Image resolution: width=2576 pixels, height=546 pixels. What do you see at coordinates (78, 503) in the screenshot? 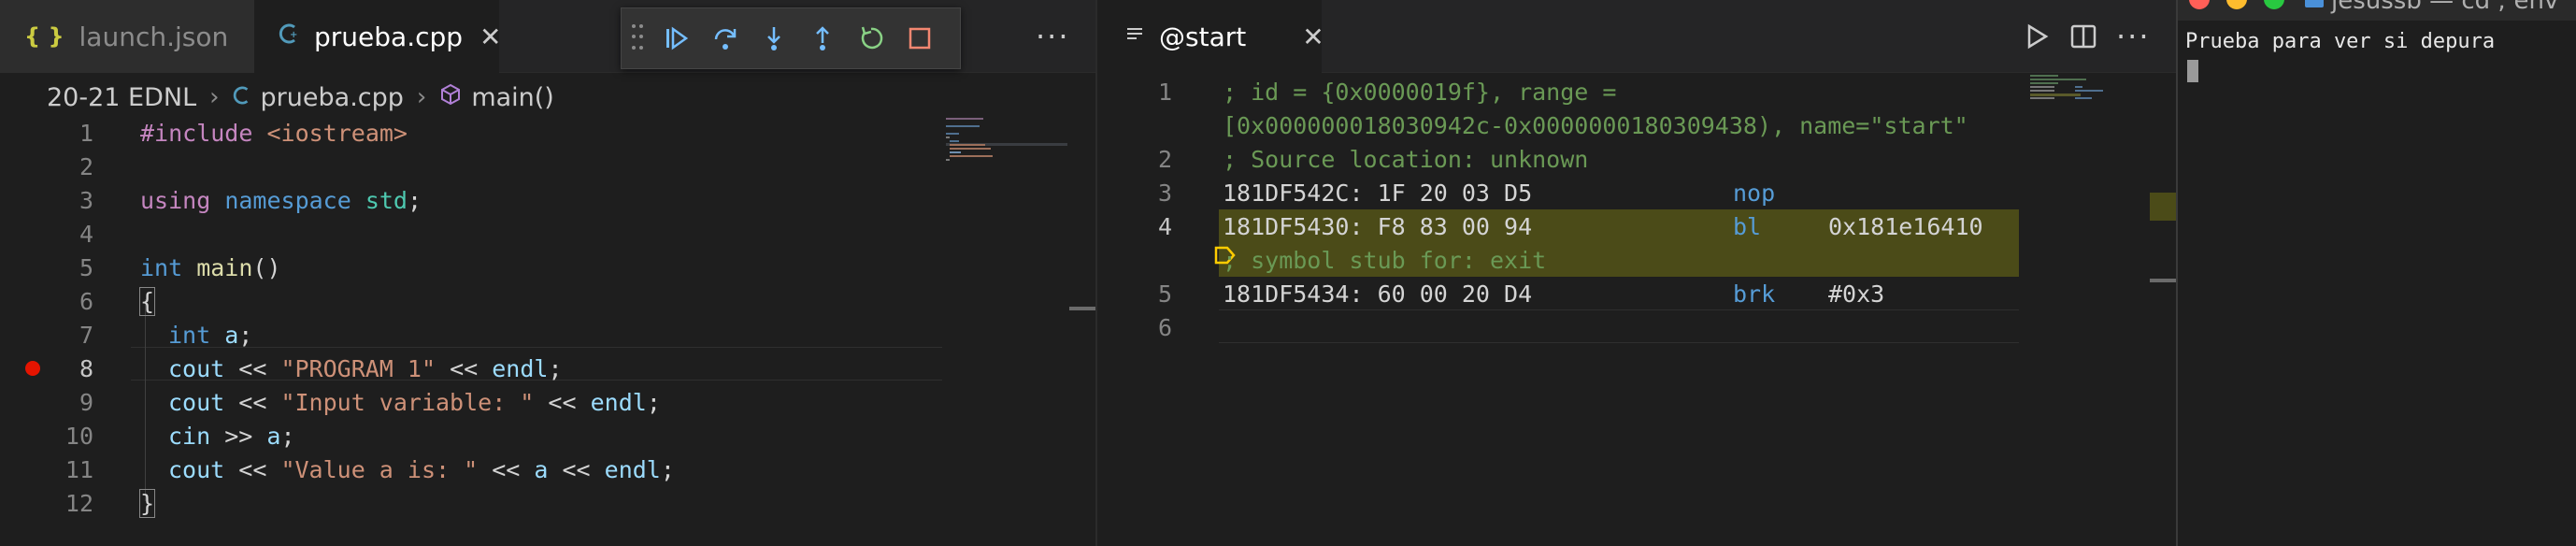
I see `line-number: 12` at bounding box center [78, 503].